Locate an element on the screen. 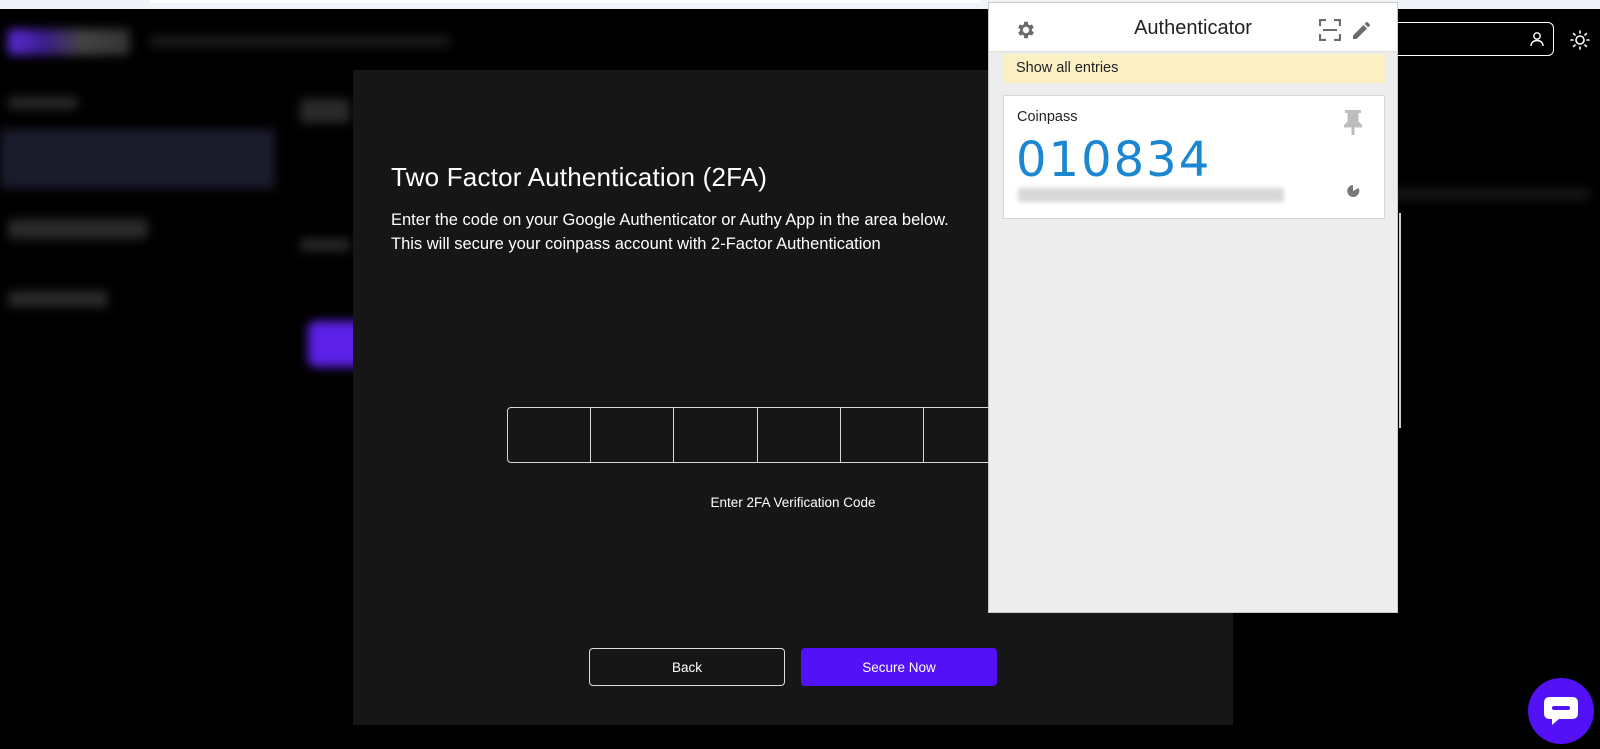 This screenshot has width=1600, height=749. user-icon is located at coordinates (1537, 39).